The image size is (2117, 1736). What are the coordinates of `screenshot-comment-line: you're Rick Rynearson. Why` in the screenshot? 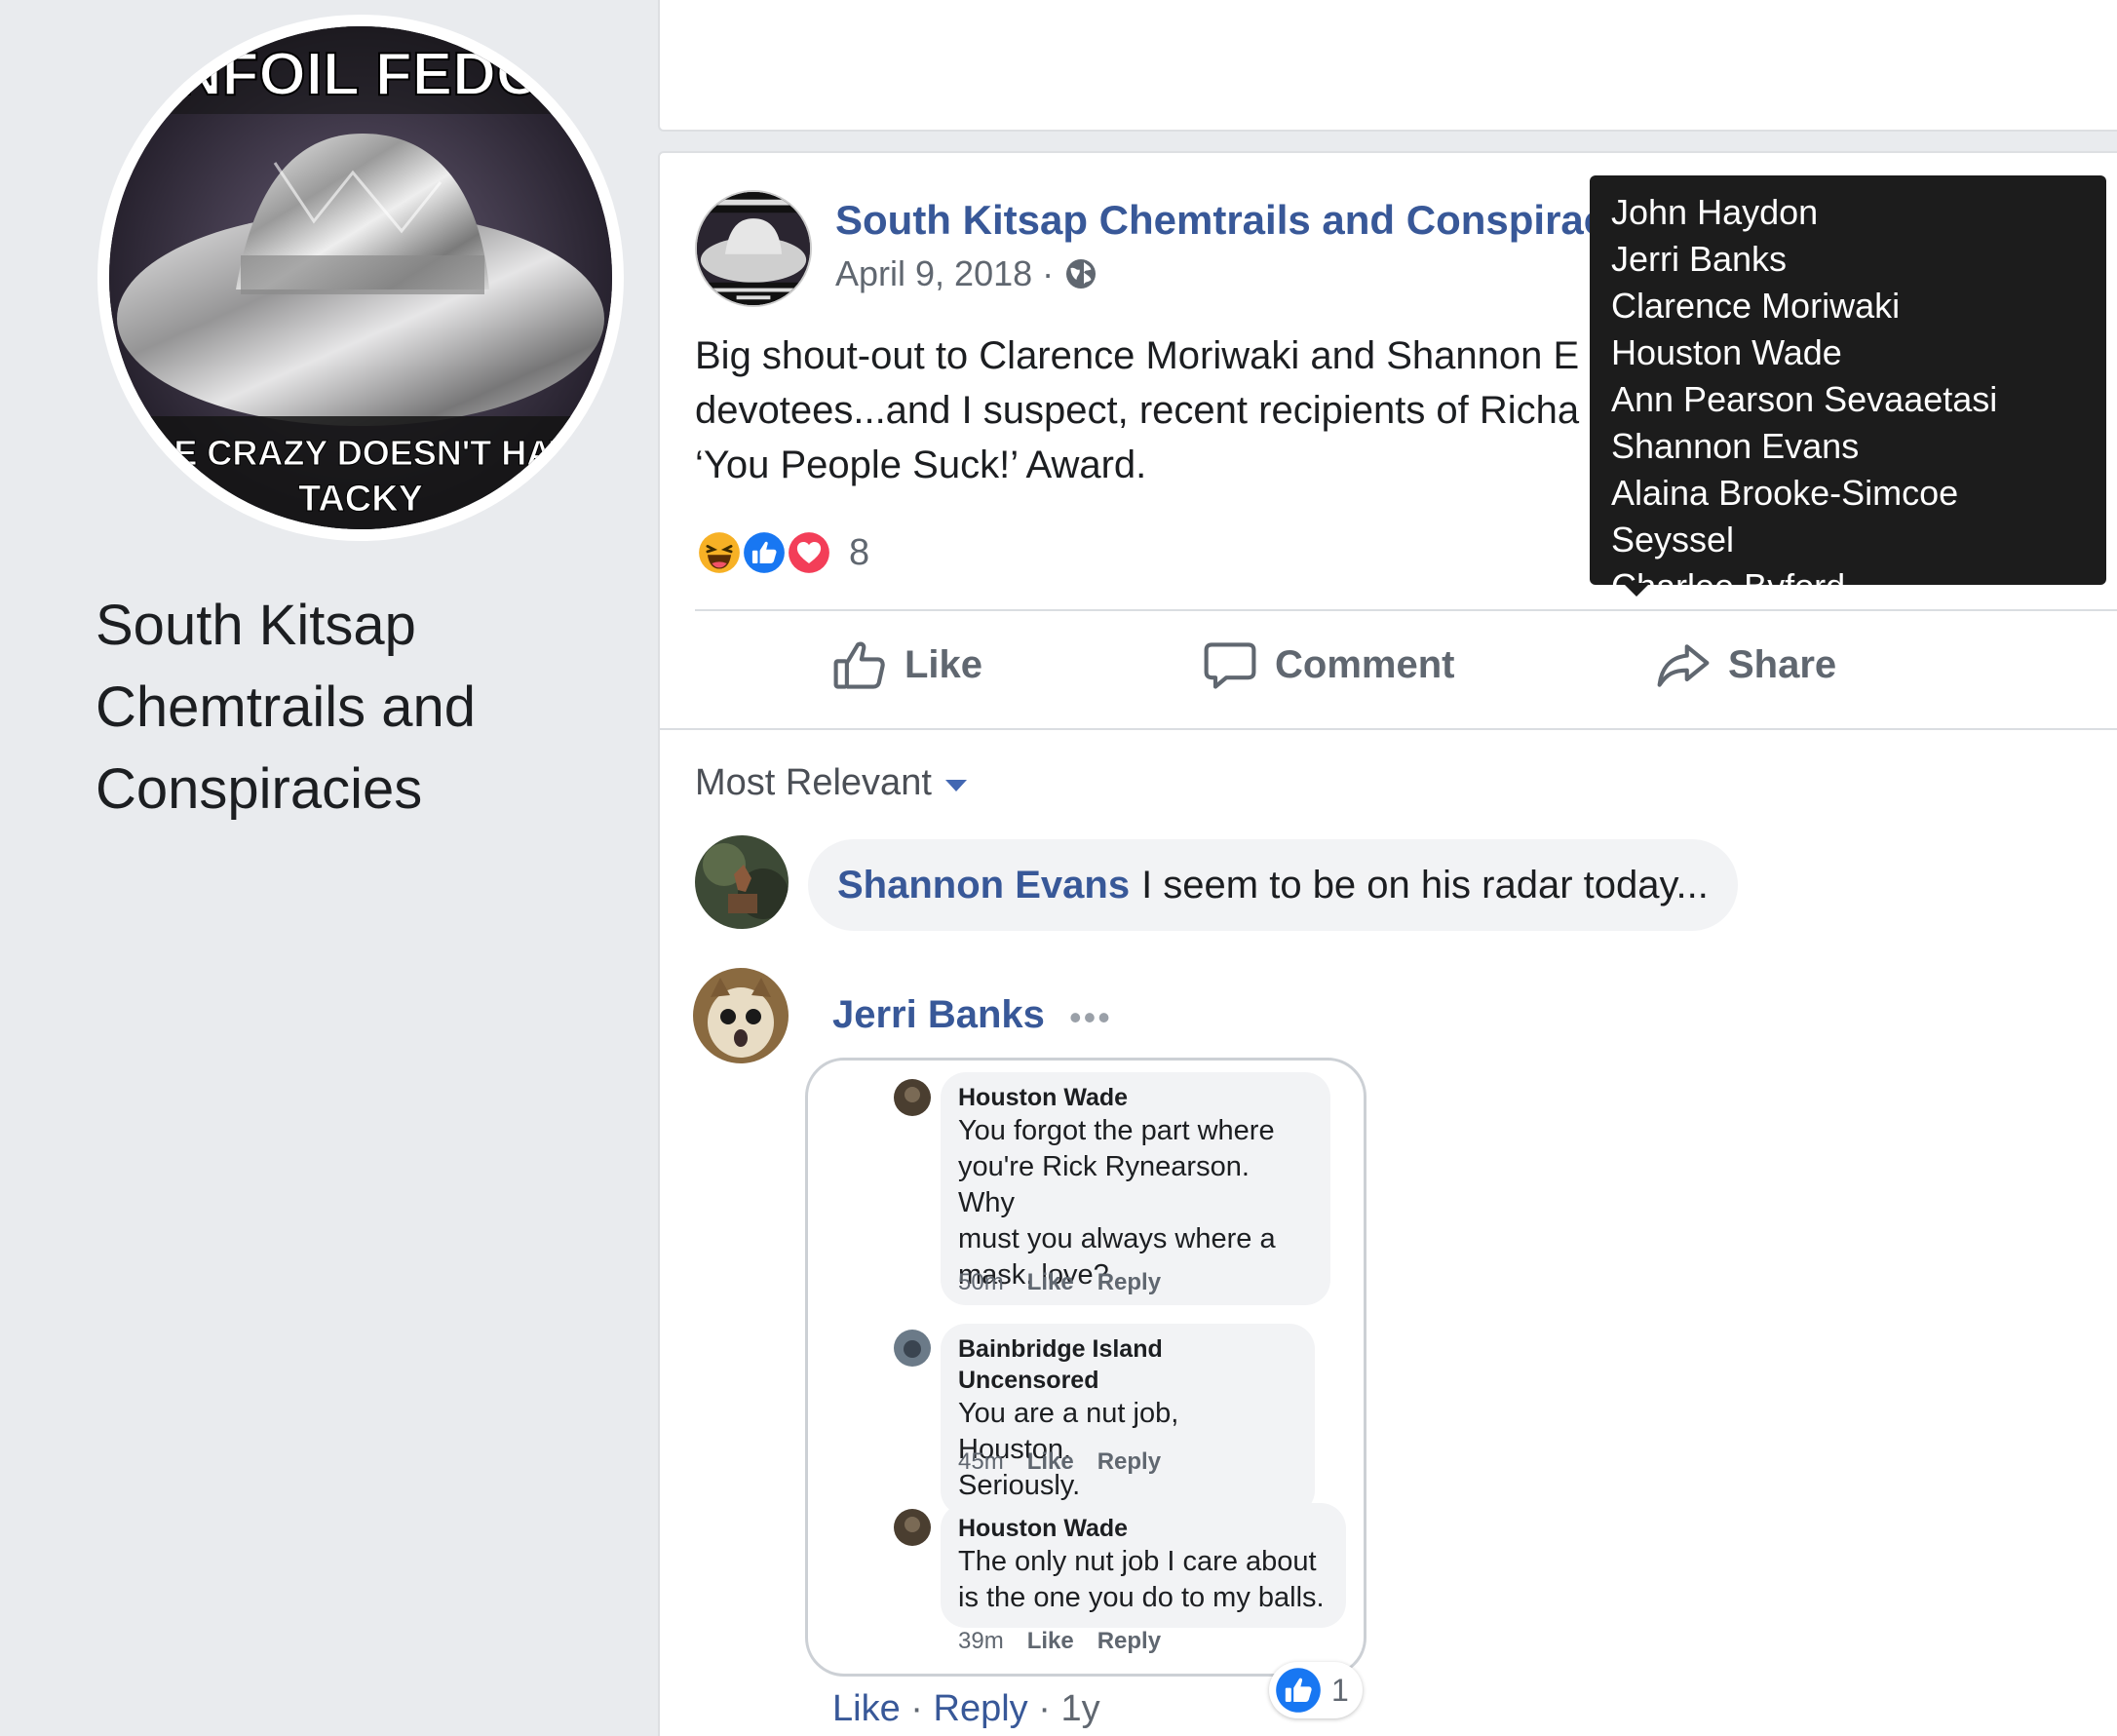 It's located at (1104, 1184).